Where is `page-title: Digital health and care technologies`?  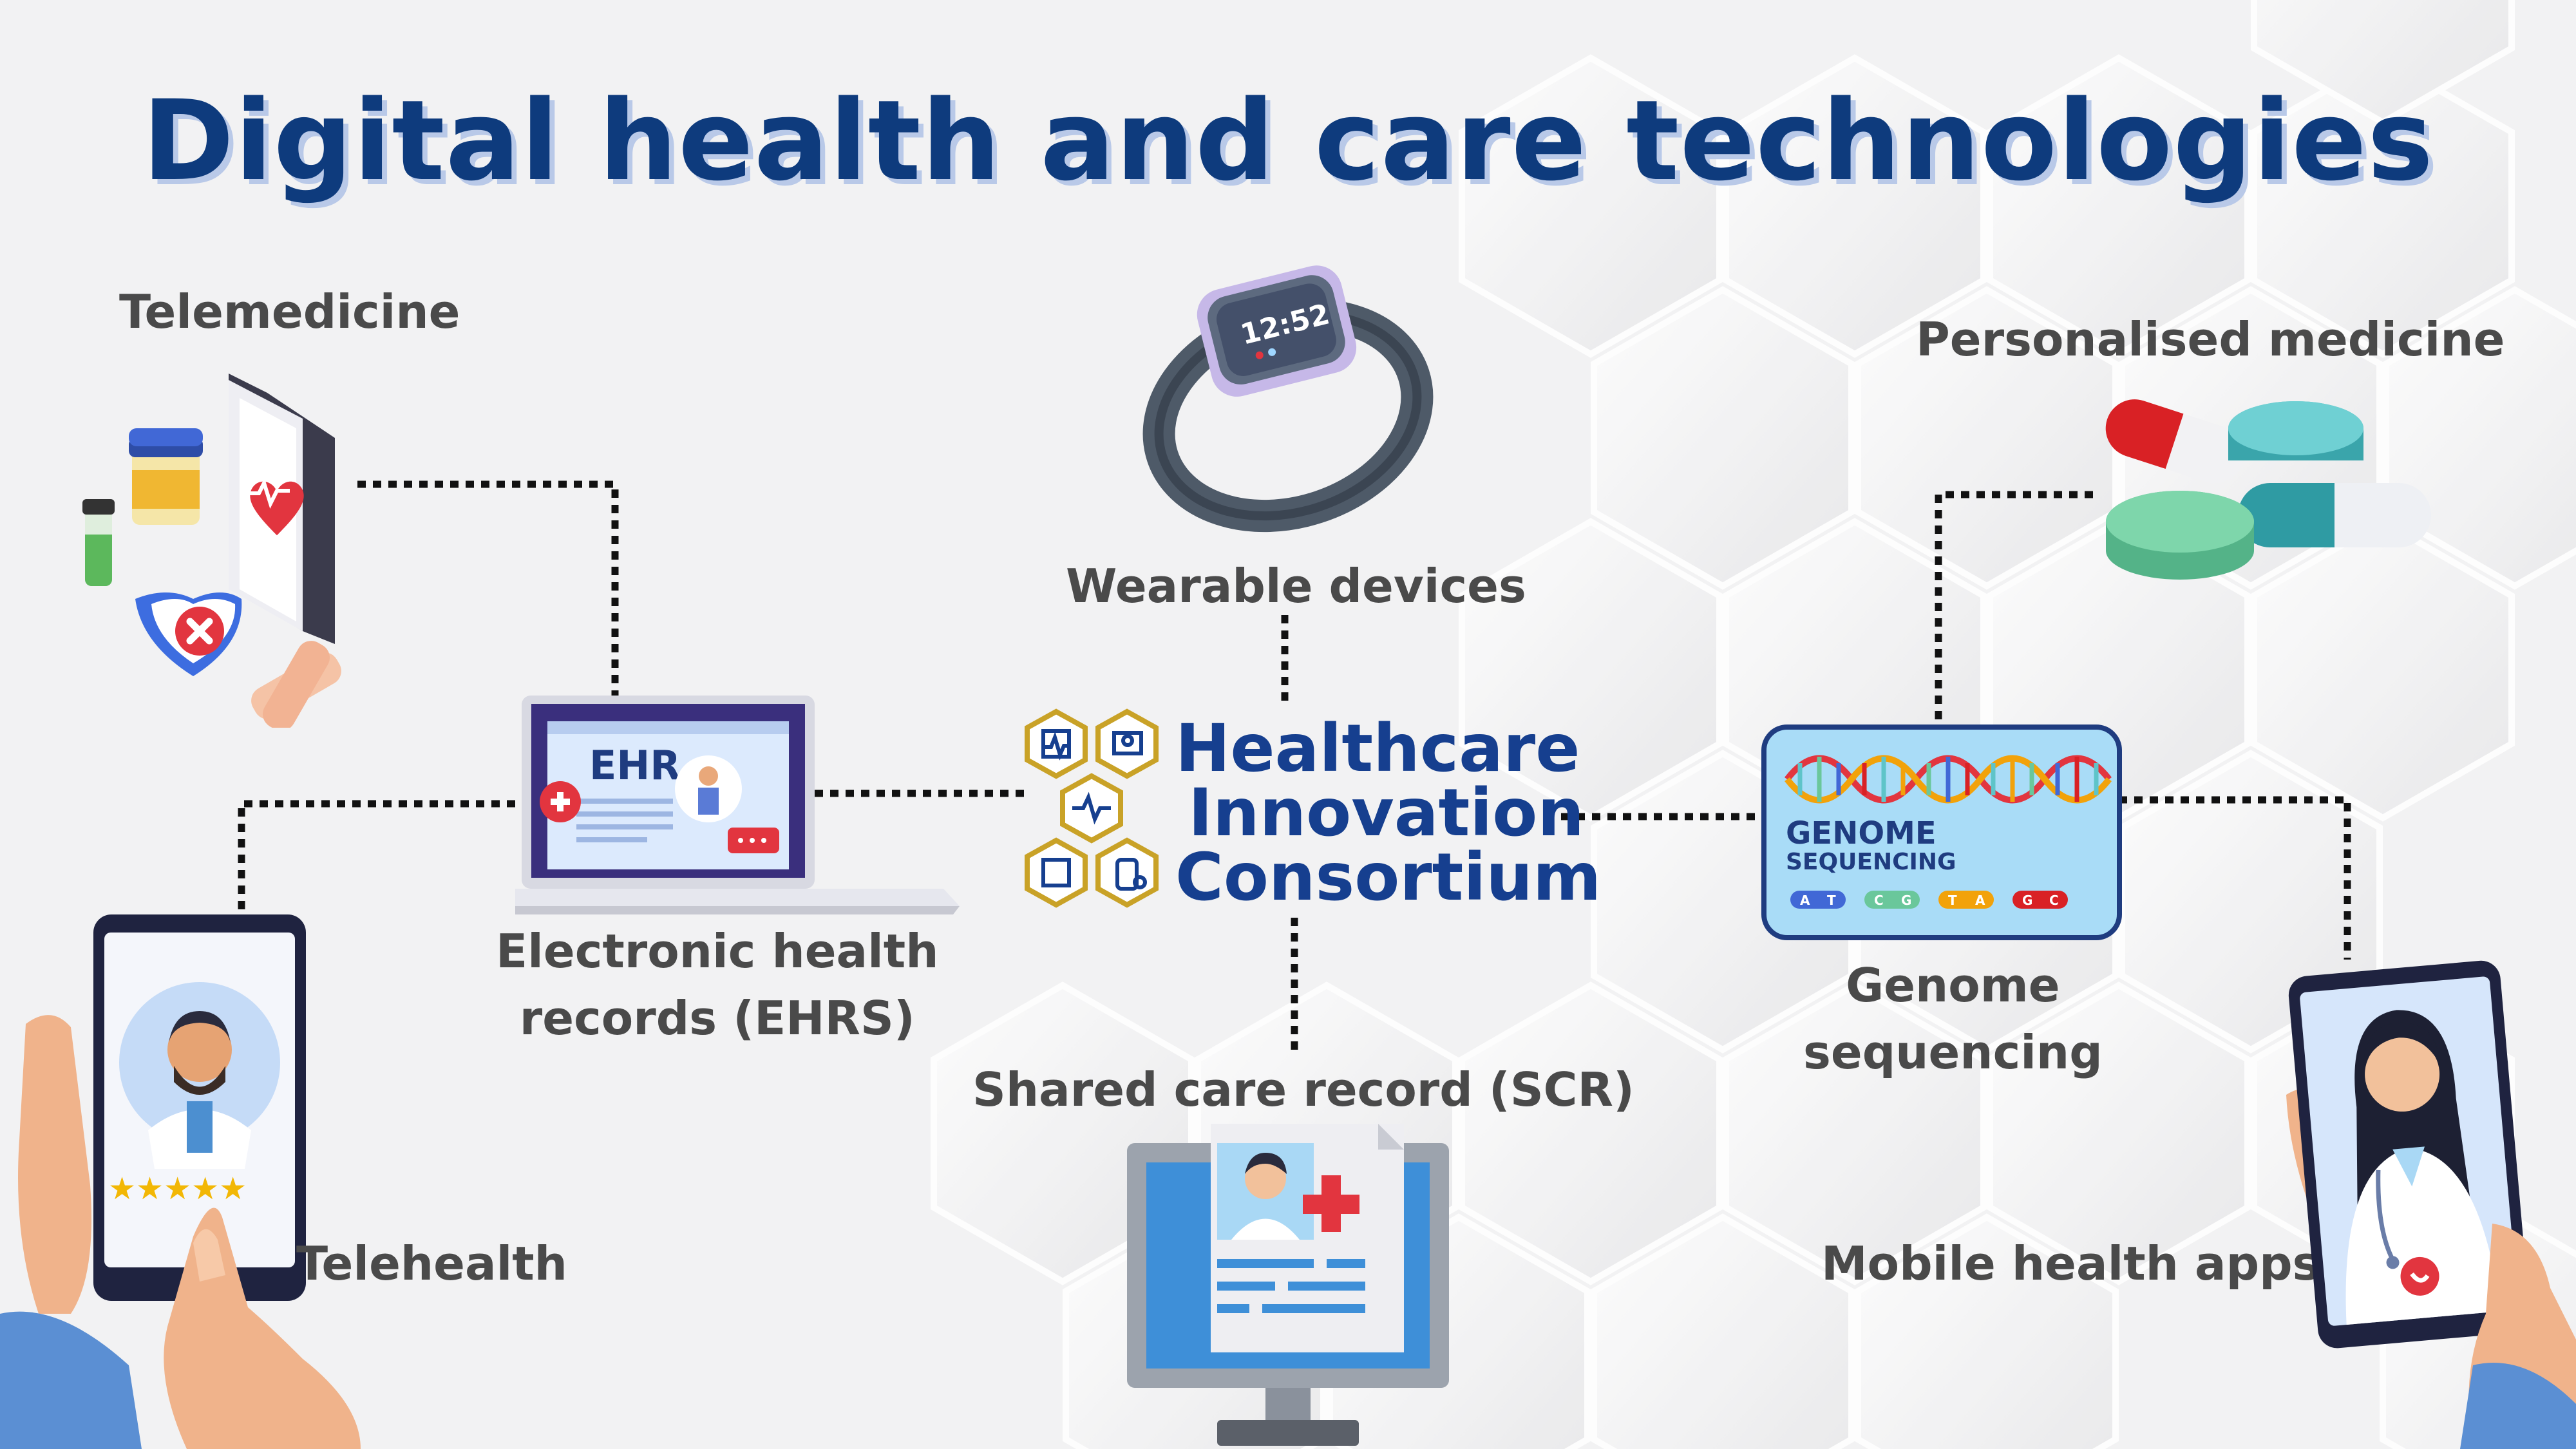
page-title: Digital health and care technologies is located at coordinates (1288, 140).